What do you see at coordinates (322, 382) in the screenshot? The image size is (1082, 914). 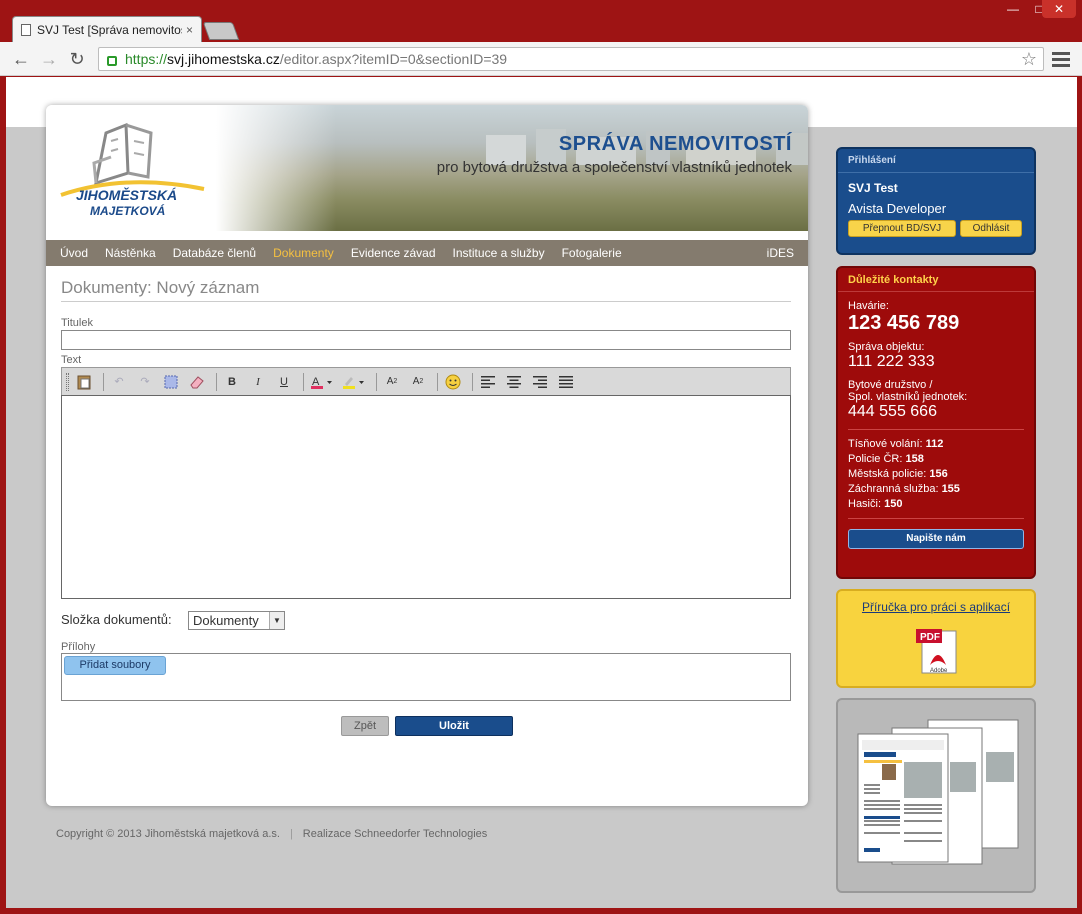 I see `text-color-icon: A` at bounding box center [322, 382].